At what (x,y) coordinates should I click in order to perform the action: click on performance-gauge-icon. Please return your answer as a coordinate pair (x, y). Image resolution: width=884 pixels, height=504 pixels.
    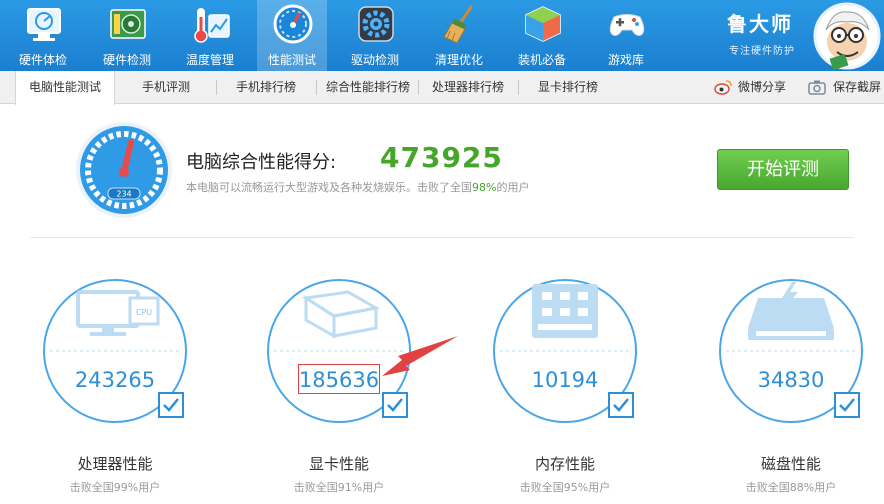
    Looking at the image, I should click on (293, 24).